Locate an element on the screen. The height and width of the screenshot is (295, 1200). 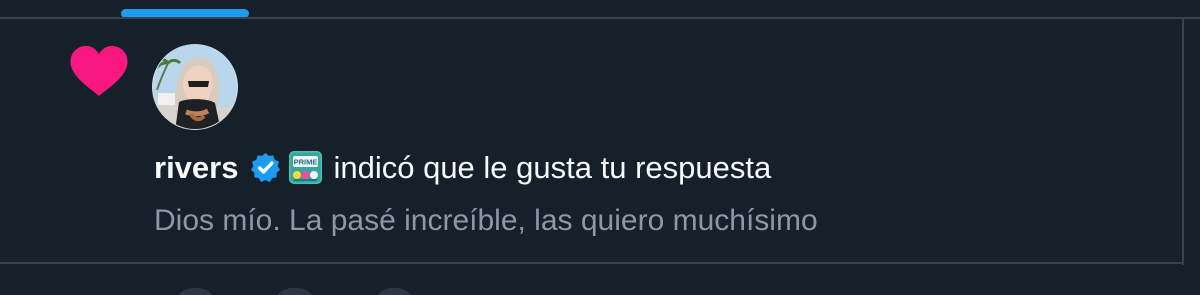
next-notification-preview is located at coordinates (295, 291).